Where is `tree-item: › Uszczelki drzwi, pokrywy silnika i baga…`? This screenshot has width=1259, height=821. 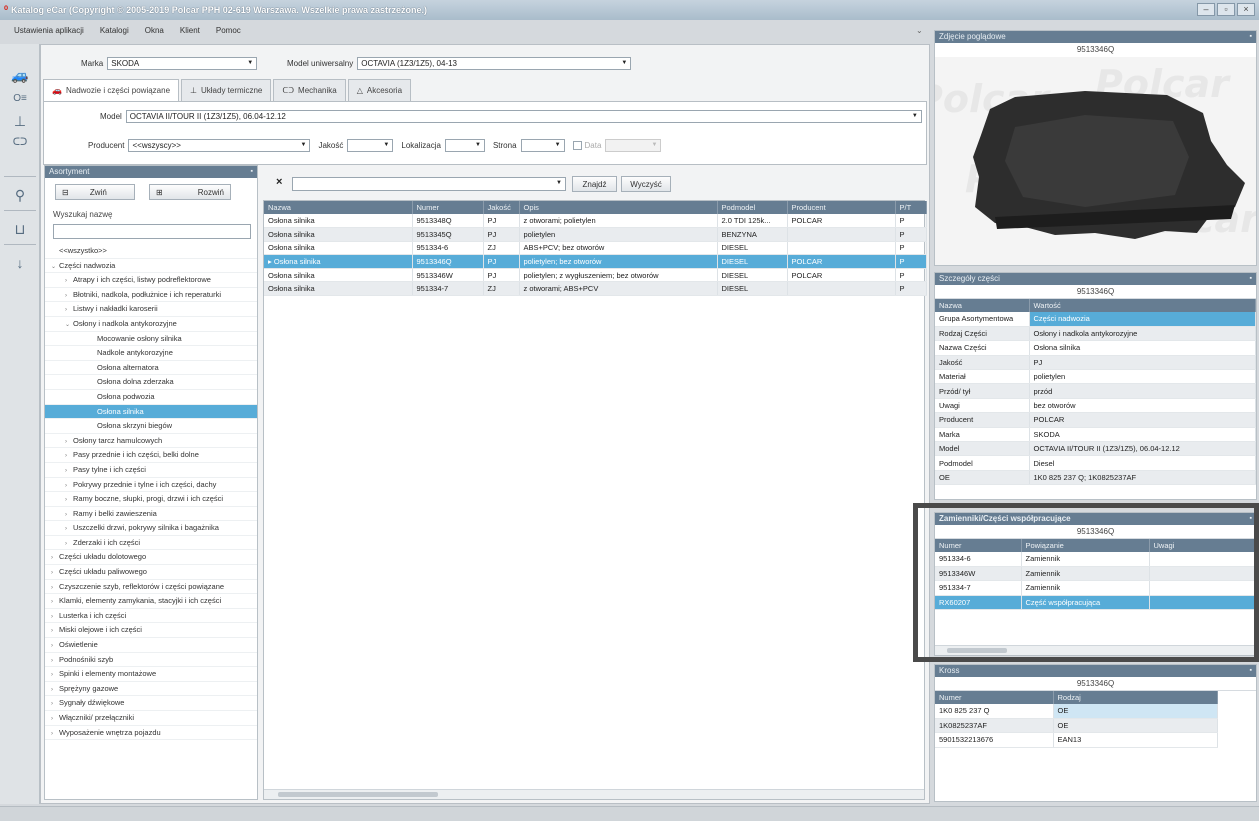
tree-item: › Uszczelki drzwi, pokrywy silnika i baga… is located at coordinates (151, 528).